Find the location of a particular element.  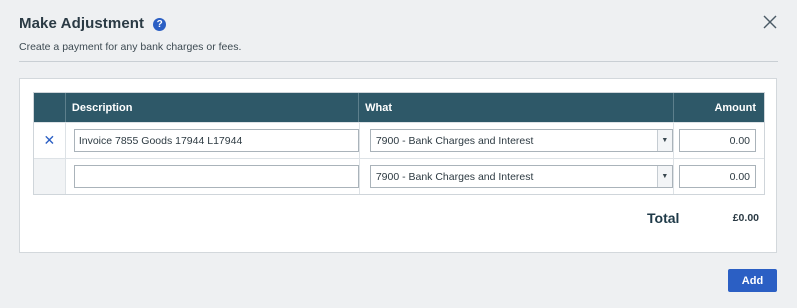

delete-row-icon: ✕ is located at coordinates (50, 140).